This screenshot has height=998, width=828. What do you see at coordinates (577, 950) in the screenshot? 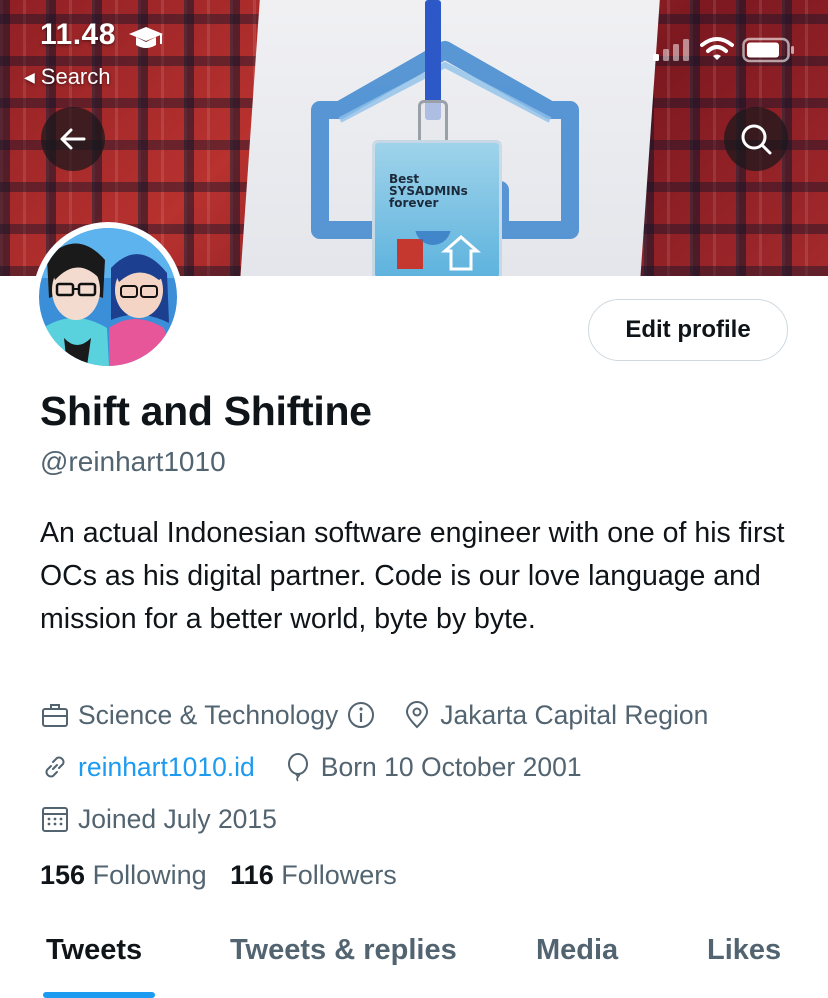
I see `tab-media: Media` at bounding box center [577, 950].